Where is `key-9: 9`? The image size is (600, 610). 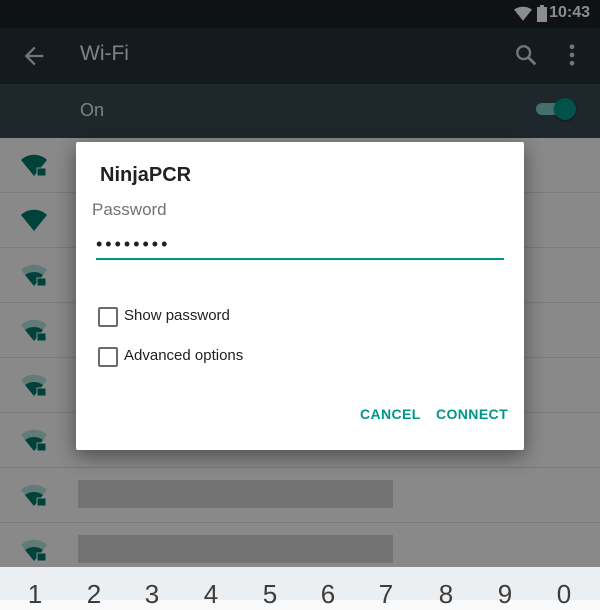
key-9: 9 is located at coordinates (505, 594).